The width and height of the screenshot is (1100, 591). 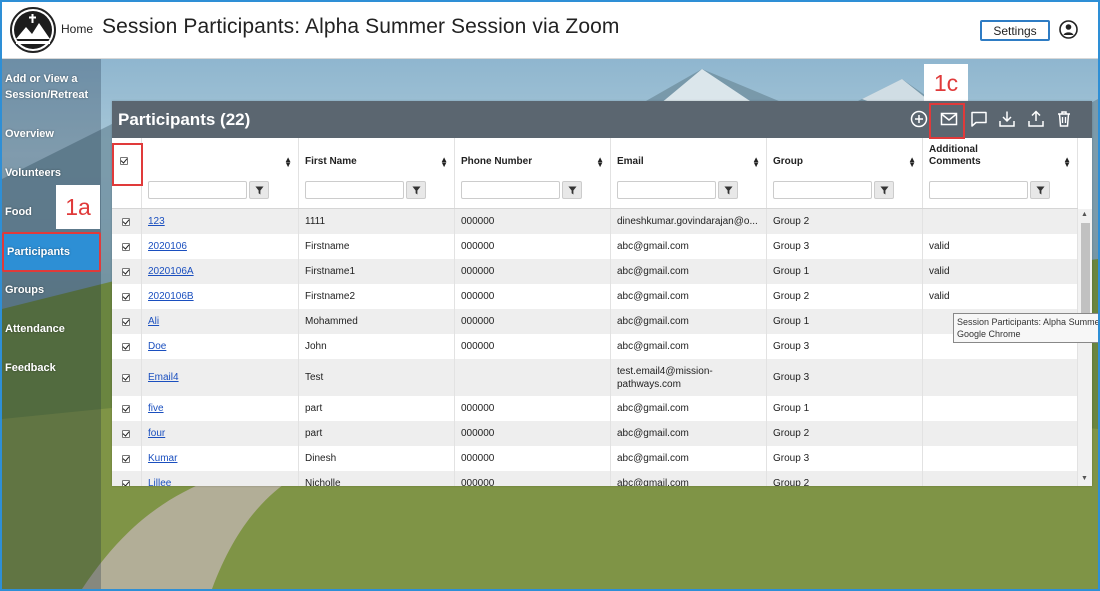 I want to click on filter-input-id, so click(x=197, y=190).